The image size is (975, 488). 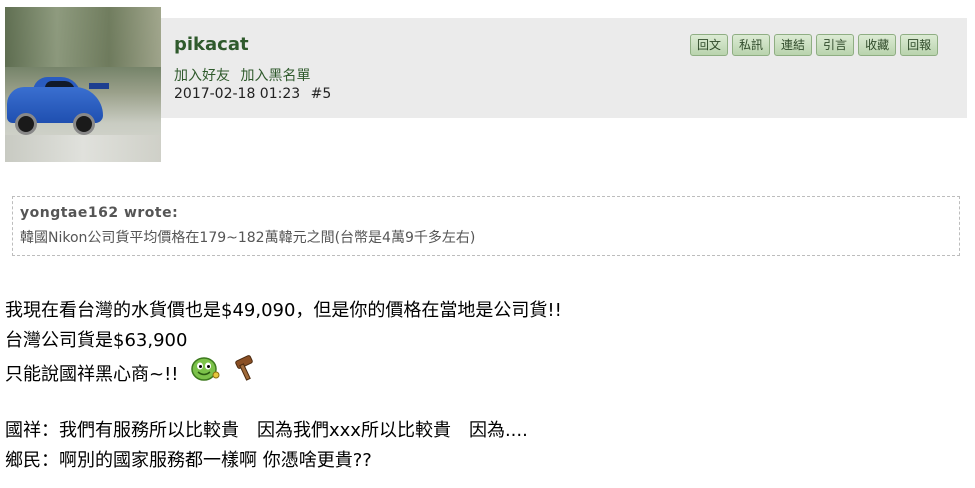 I want to click on report-button: 回報, so click(x=919, y=45).